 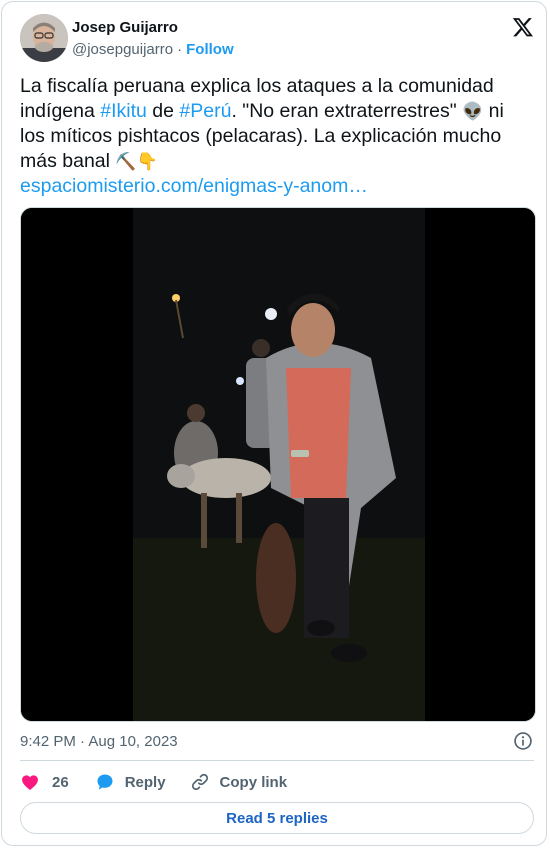 What do you see at coordinates (123, 111) in the screenshot?
I see `hashtag-ikitu-link: #Ikitu` at bounding box center [123, 111].